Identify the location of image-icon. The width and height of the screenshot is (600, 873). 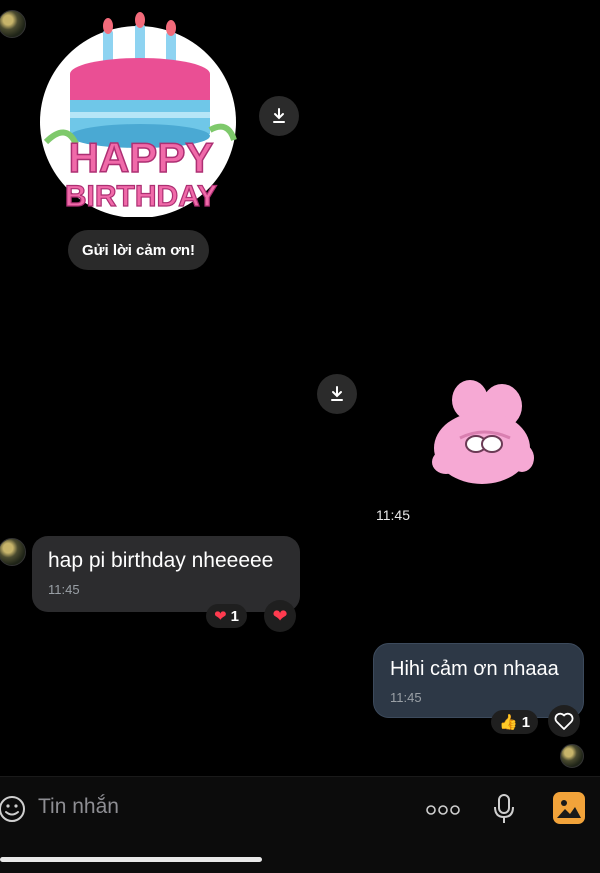
(569, 809).